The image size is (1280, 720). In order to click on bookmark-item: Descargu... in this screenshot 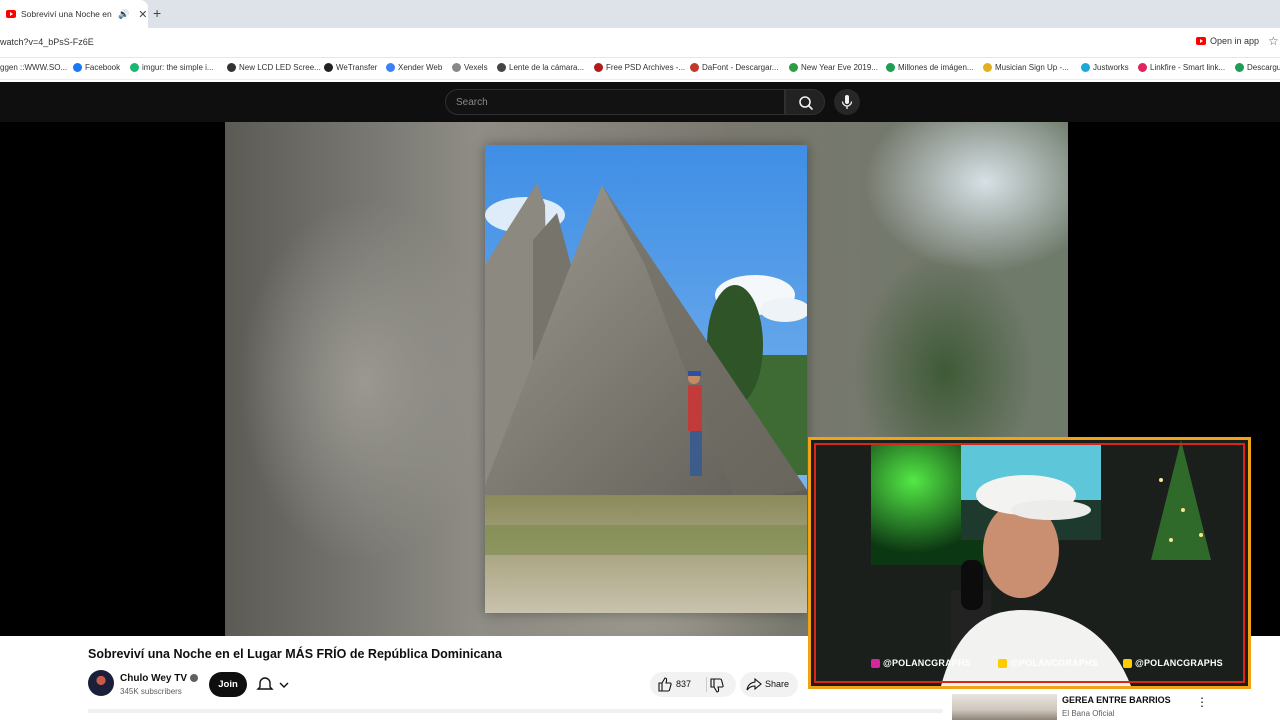, I will do `click(1257, 67)`.